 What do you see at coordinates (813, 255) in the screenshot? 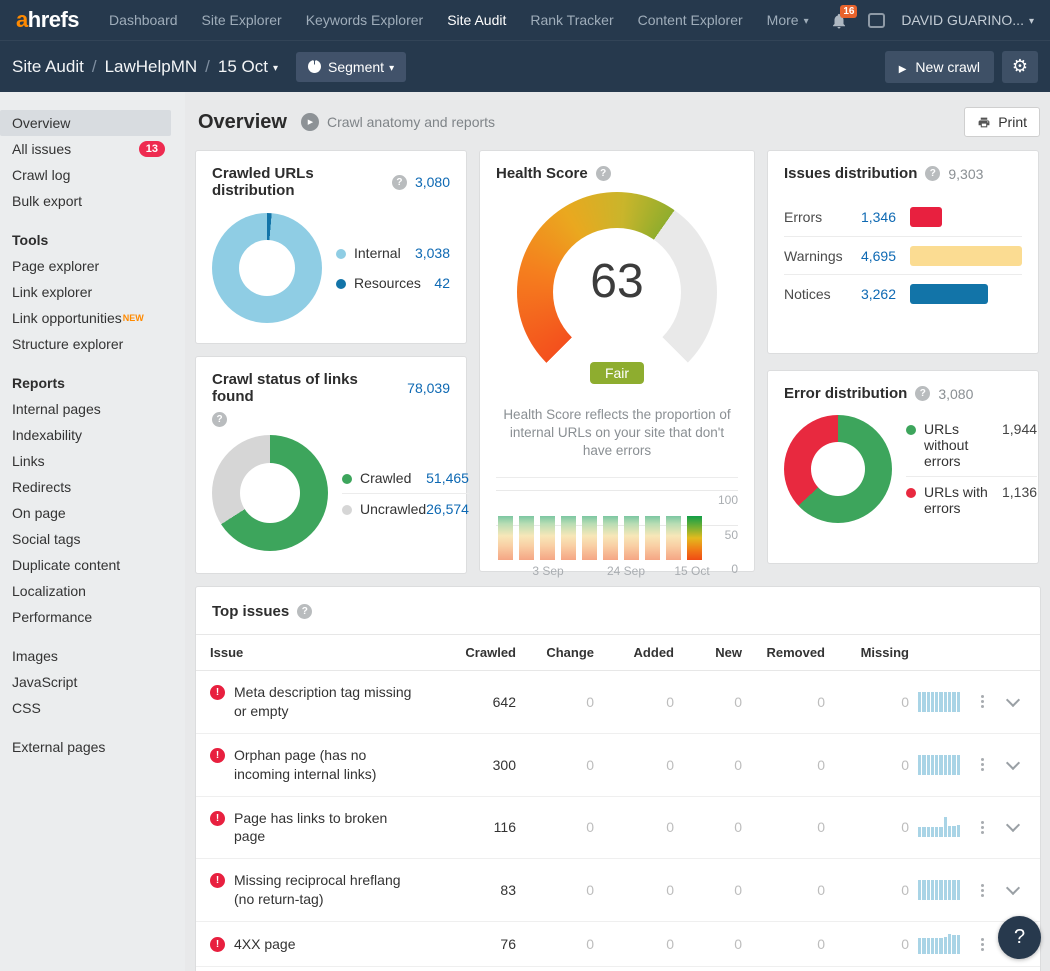
I see `row-label: Warnings` at bounding box center [813, 255].